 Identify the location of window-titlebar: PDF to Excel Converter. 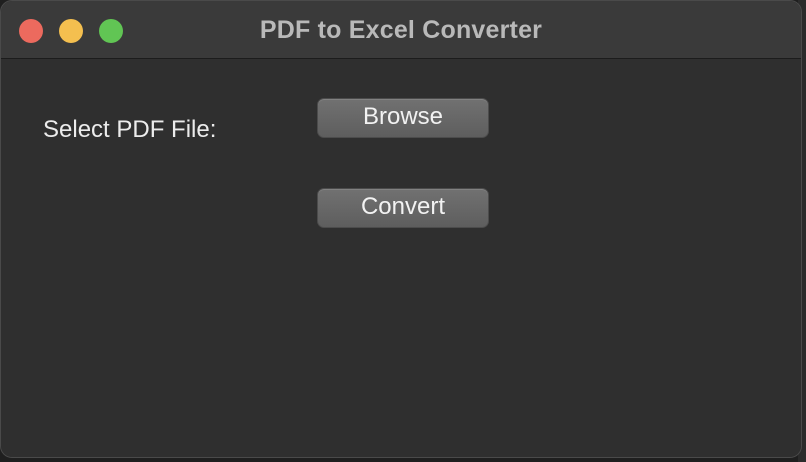
(401, 30).